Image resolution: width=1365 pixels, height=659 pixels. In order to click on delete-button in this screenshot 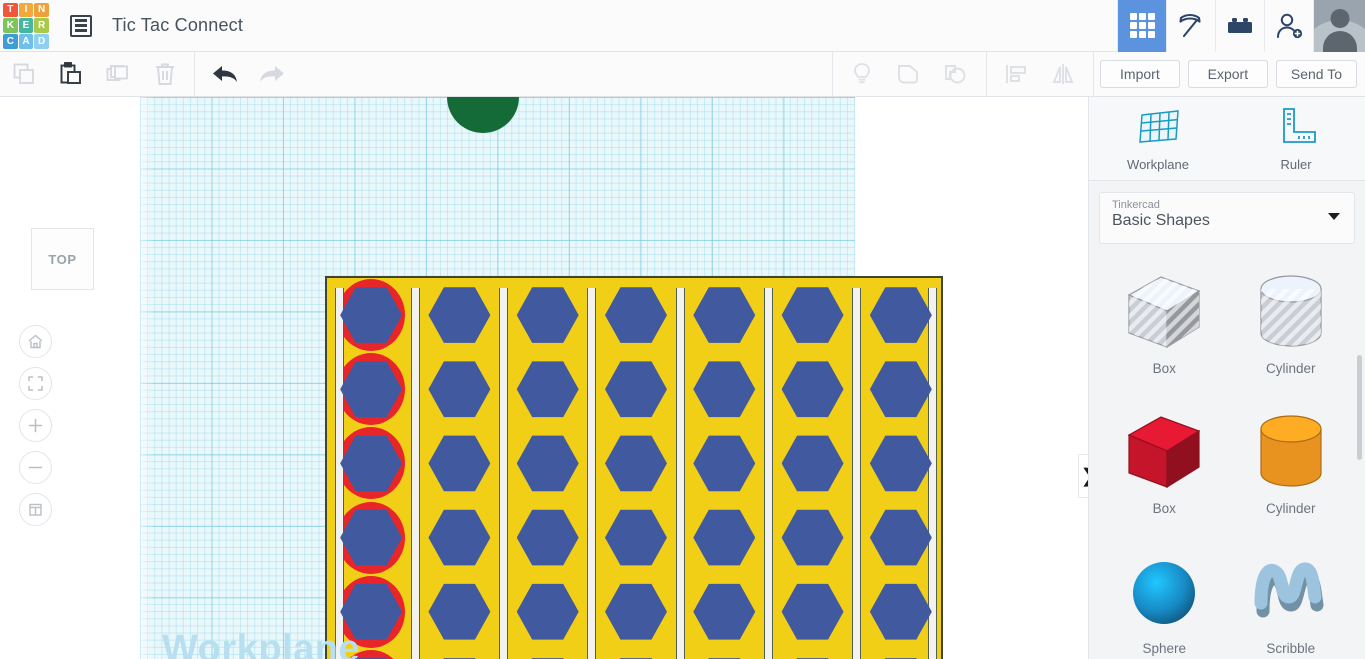, I will do `click(164, 74)`.